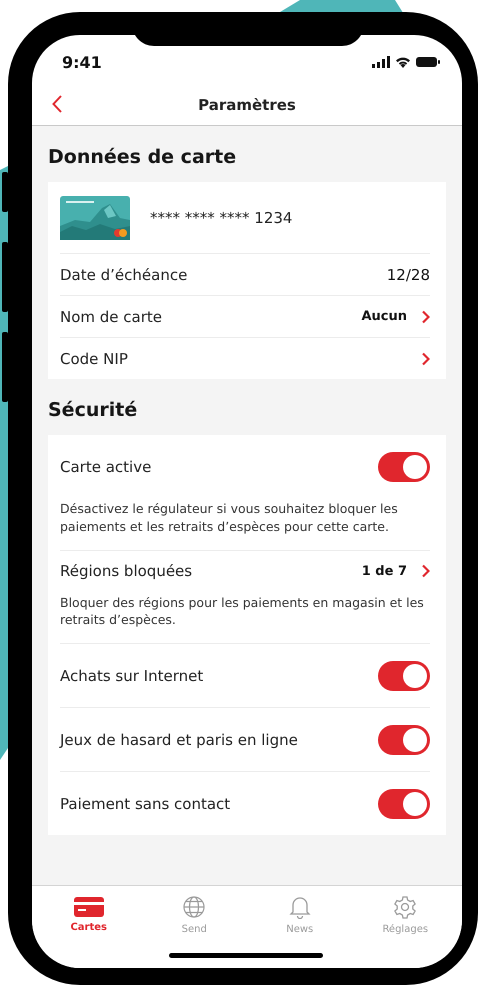 The width and height of the screenshot is (484, 989). Describe the element at coordinates (142, 157) in the screenshot. I see `section-title: Données de carte` at that location.